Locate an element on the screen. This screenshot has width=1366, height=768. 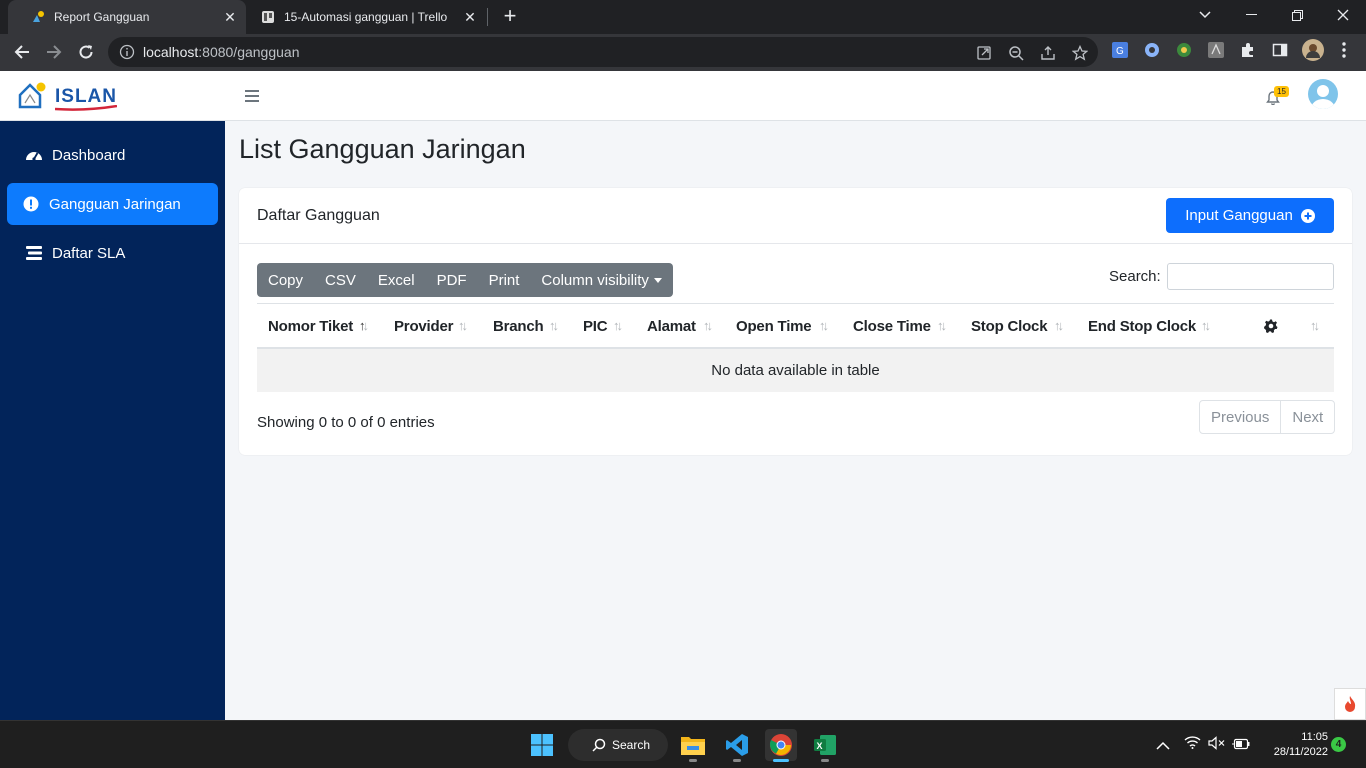
sidebar-item-label: Daftar SLA is located at coordinates (89, 253).